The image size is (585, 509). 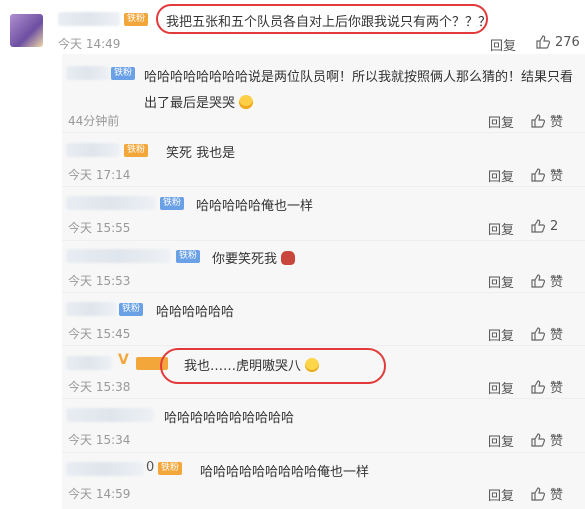 I want to click on laughing-emoji-icon, so click(x=246, y=102).